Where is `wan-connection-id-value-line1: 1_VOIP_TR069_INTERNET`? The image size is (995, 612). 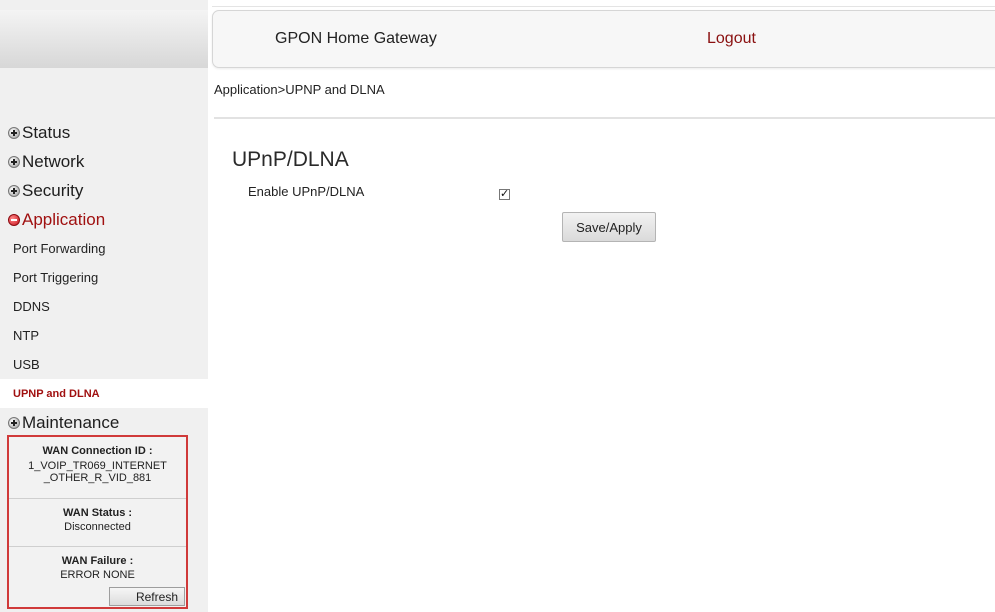
wan-connection-id-value-line1: 1_VOIP_TR069_INTERNET is located at coordinates (97, 466).